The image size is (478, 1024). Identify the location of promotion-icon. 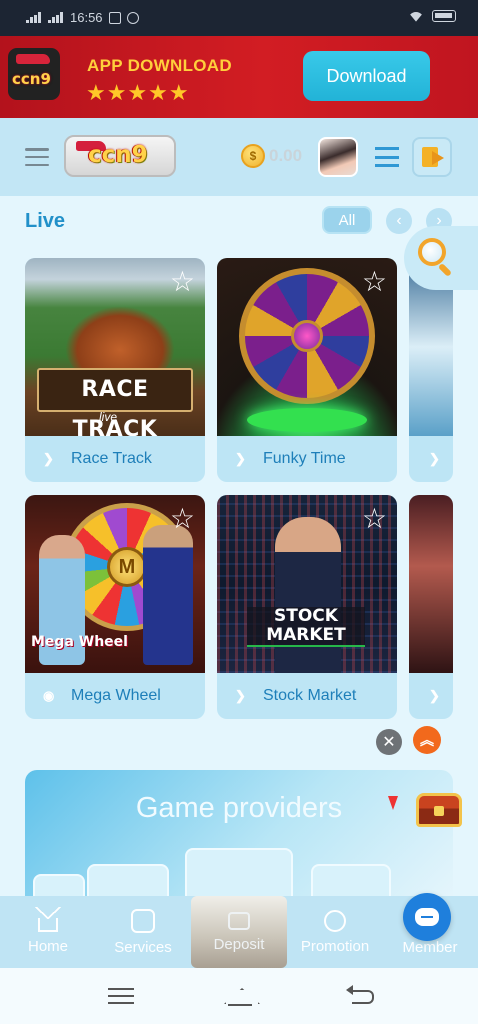
(335, 920).